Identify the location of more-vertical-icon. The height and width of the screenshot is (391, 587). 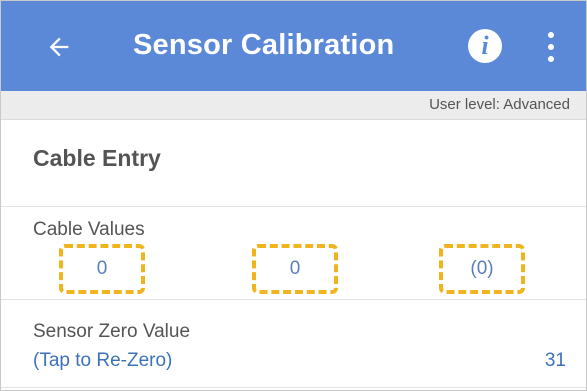
(551, 47).